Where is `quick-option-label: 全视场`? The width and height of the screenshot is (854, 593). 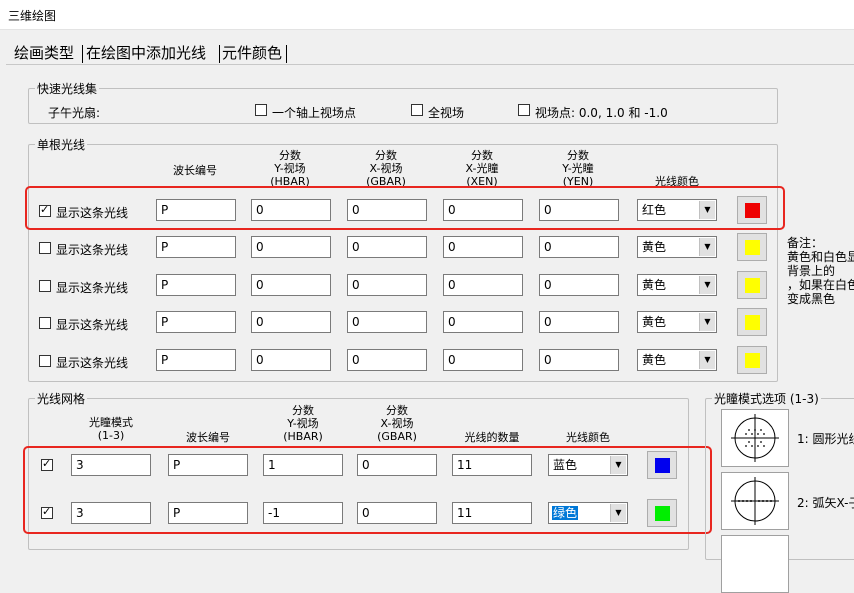 quick-option-label: 全视场 is located at coordinates (446, 113).